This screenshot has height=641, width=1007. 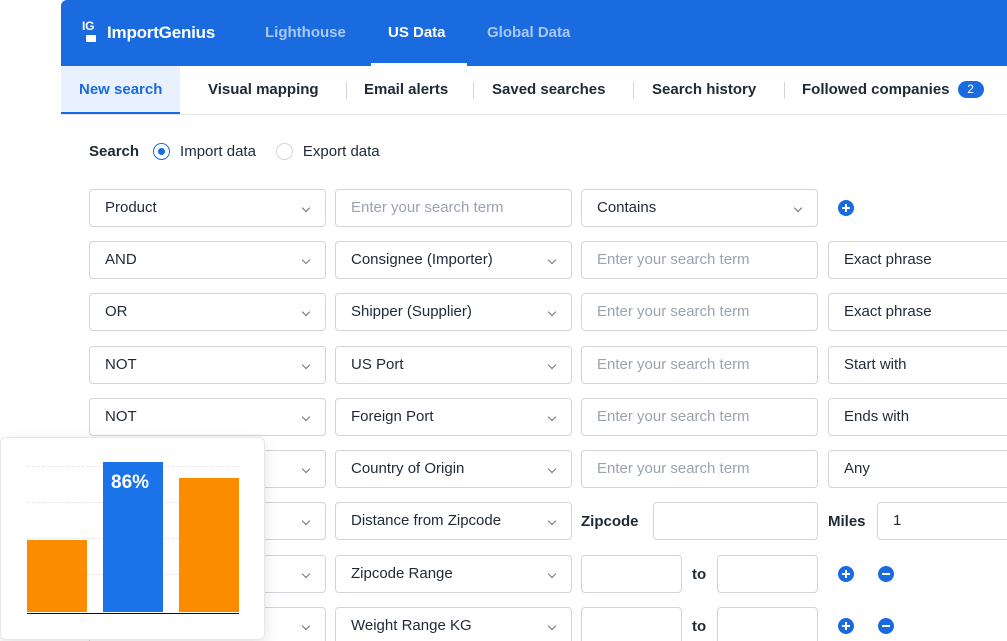 What do you see at coordinates (263, 90) in the screenshot?
I see `tab-visual-mapping: Visual mapping` at bounding box center [263, 90].